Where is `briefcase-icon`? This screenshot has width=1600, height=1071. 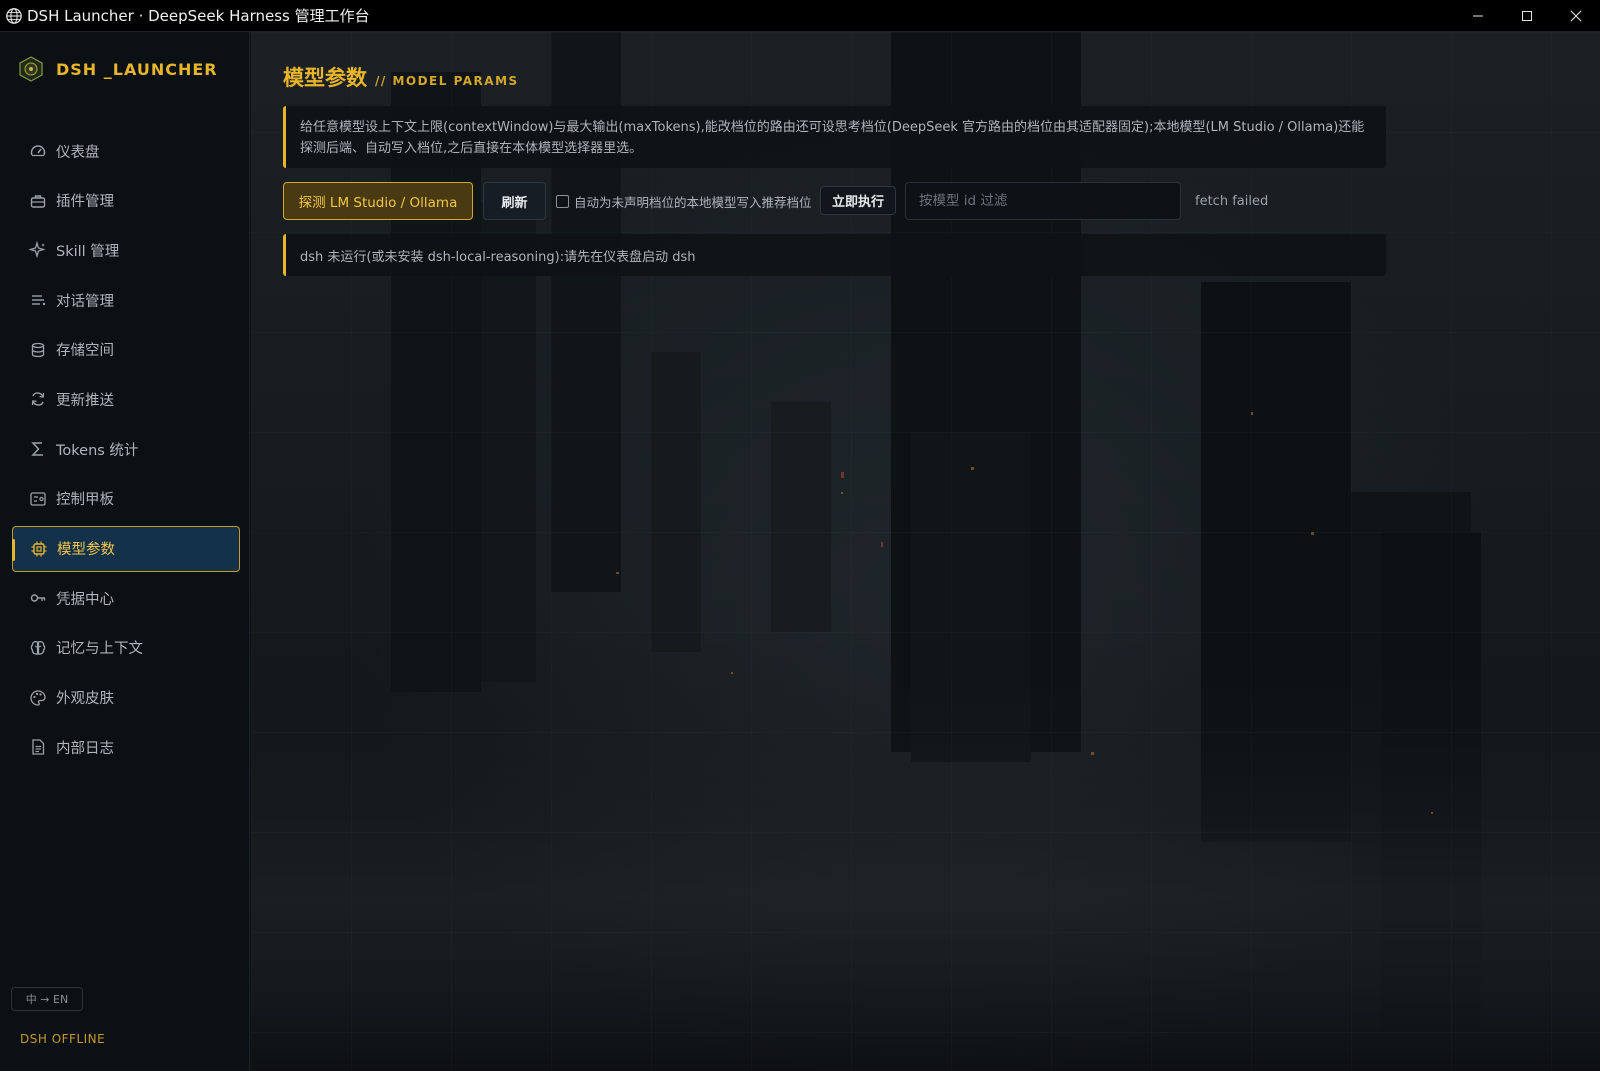
briefcase-icon is located at coordinates (38, 201).